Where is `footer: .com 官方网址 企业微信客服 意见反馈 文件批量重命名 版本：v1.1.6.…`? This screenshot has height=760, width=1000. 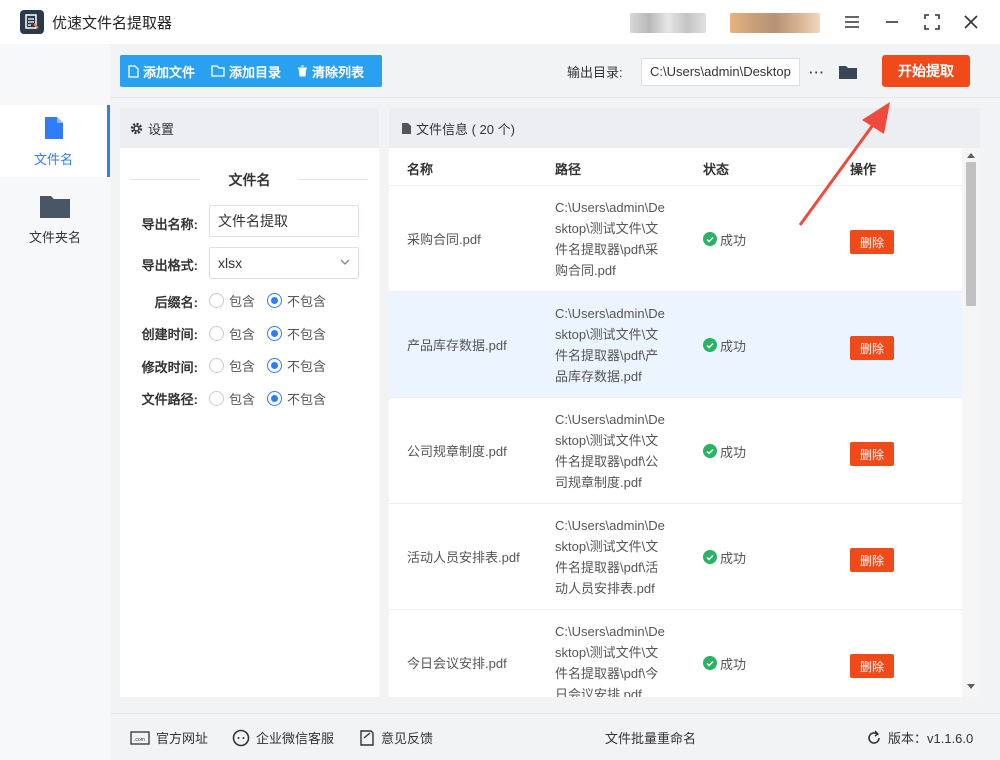
footer: .com 官方网址 企业微信客服 意见反馈 文件批量重命名 版本：v1.1.6.… is located at coordinates (555, 736).